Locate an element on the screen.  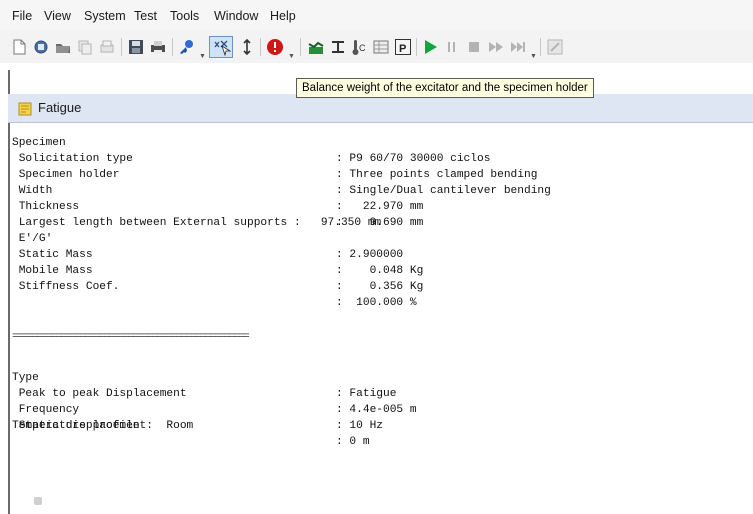
menu-view: View is located at coordinates (57, 16).